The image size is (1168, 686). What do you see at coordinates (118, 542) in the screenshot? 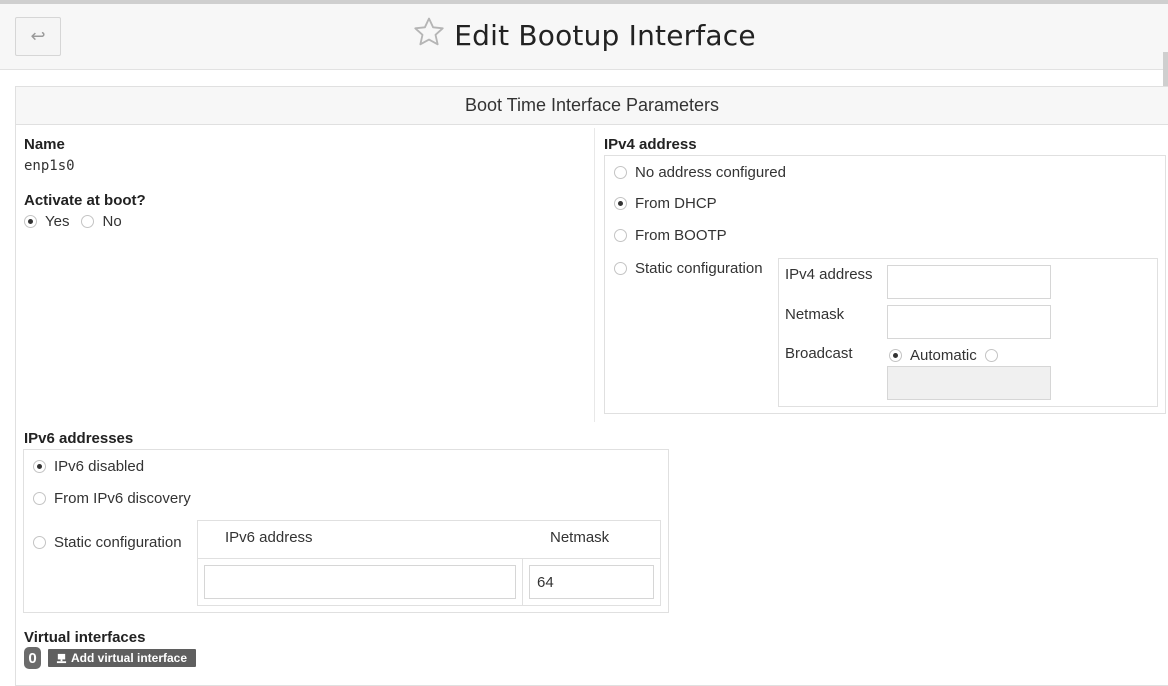
I see `ipv6-static-label: Static configuration` at bounding box center [118, 542].